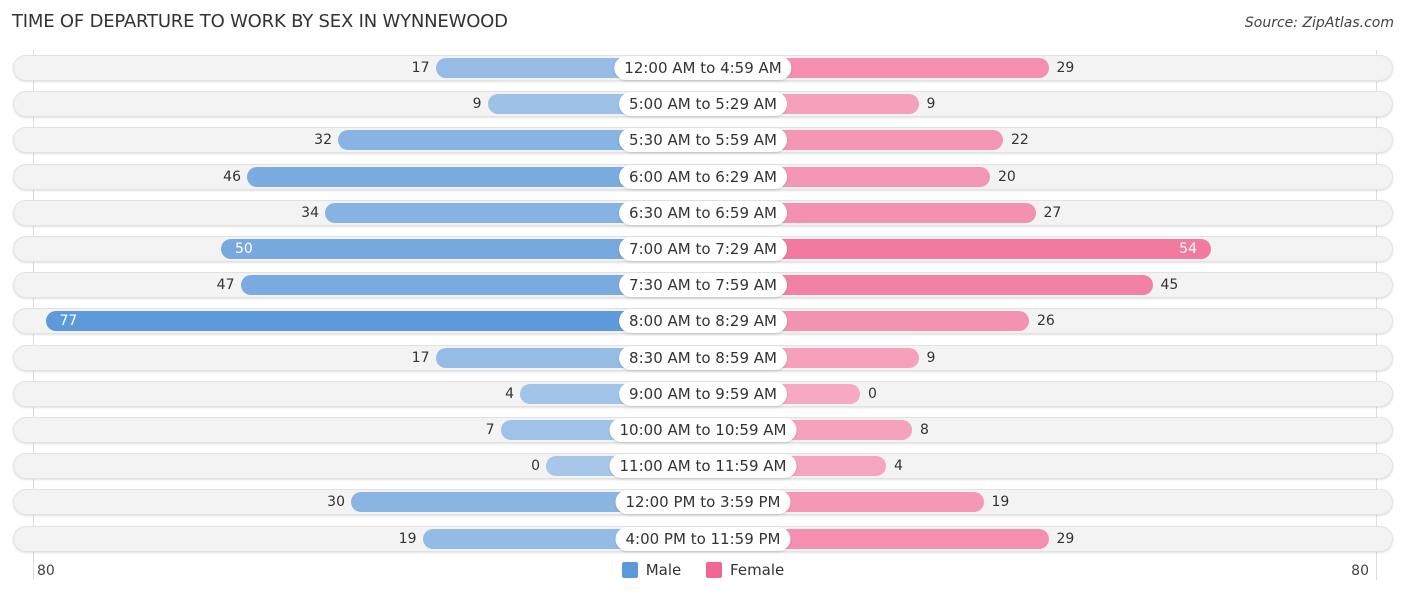  Describe the element at coordinates (1000, 502) in the screenshot. I see `value-label-female: 19` at that location.